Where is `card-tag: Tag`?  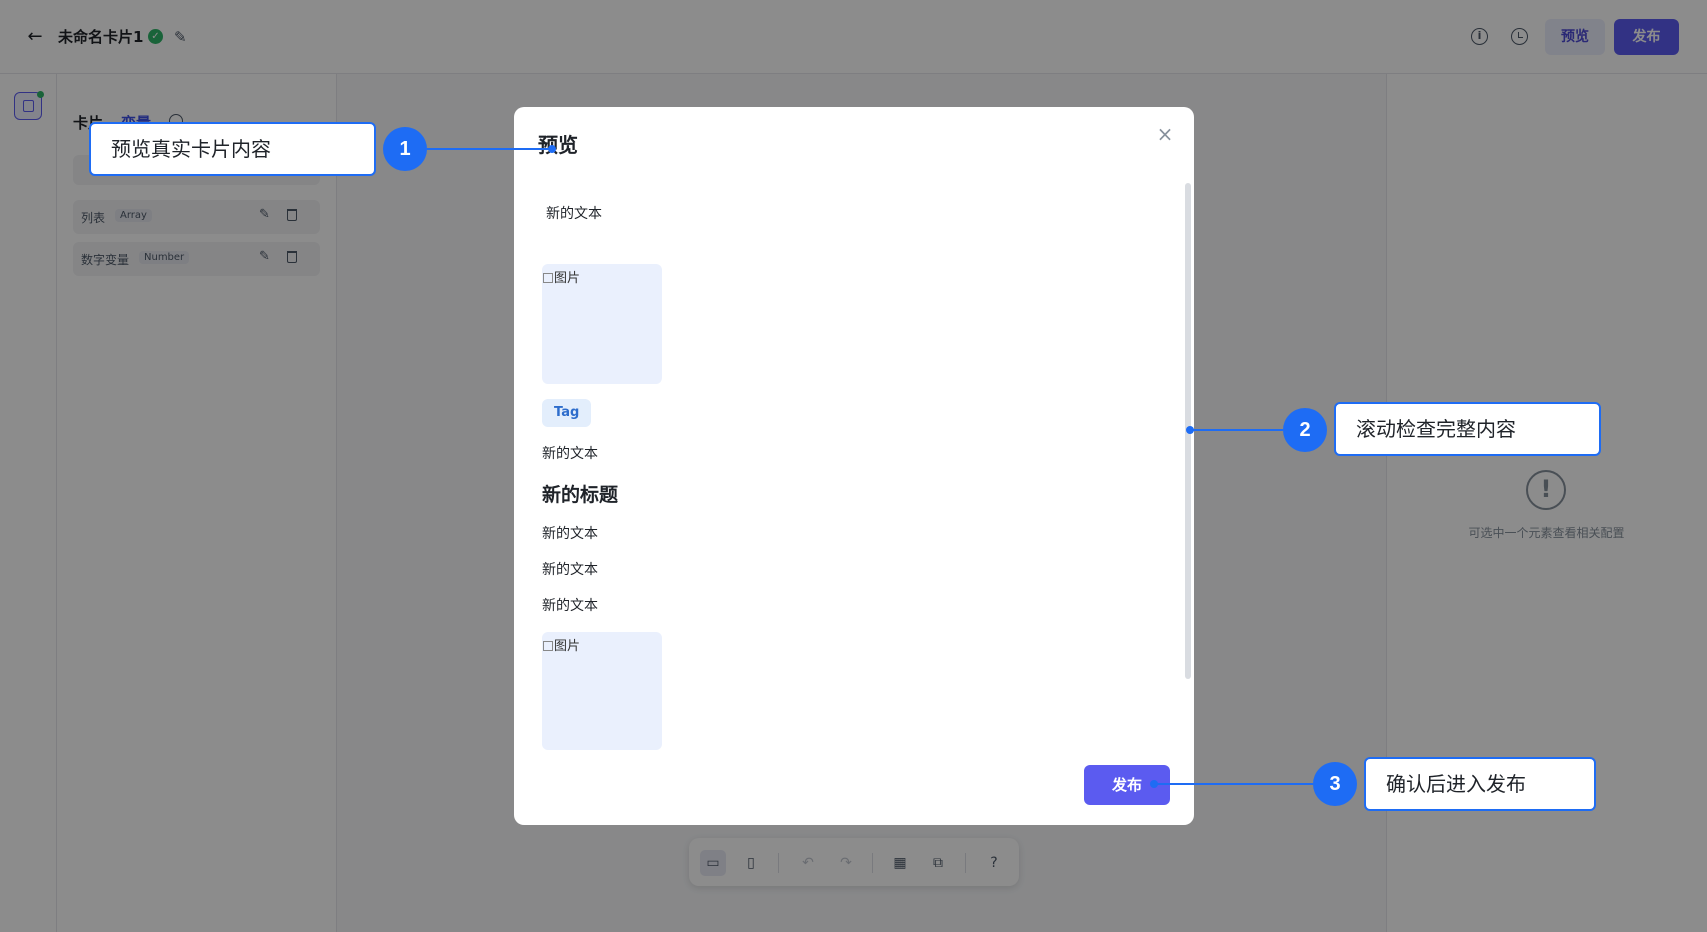 card-tag: Tag is located at coordinates (567, 413).